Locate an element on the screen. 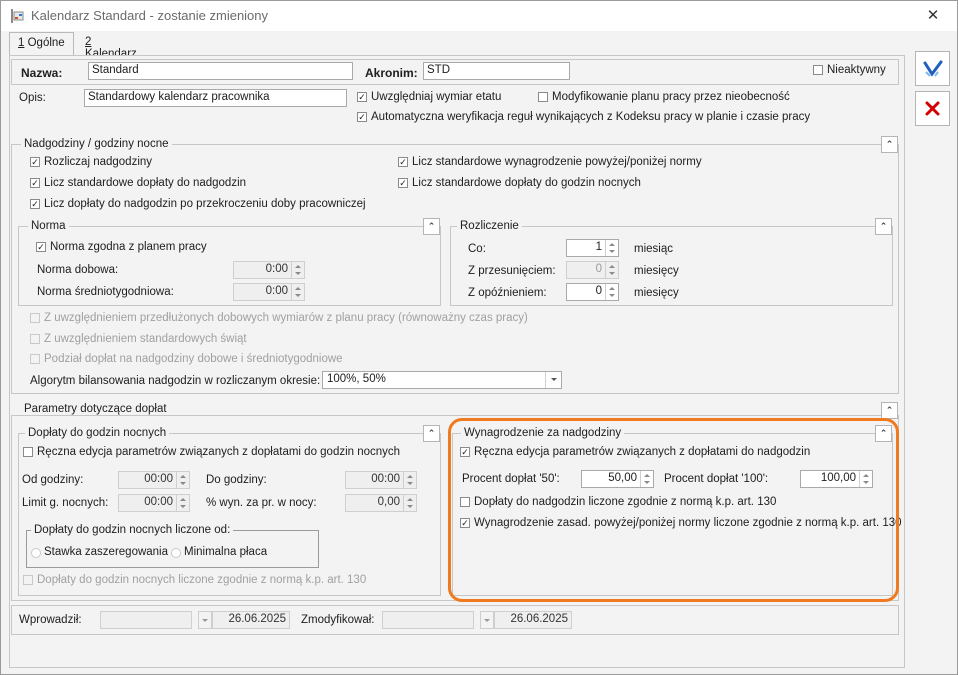 The image size is (958, 675). tab-general: 1 Ogólne is located at coordinates (41, 43).